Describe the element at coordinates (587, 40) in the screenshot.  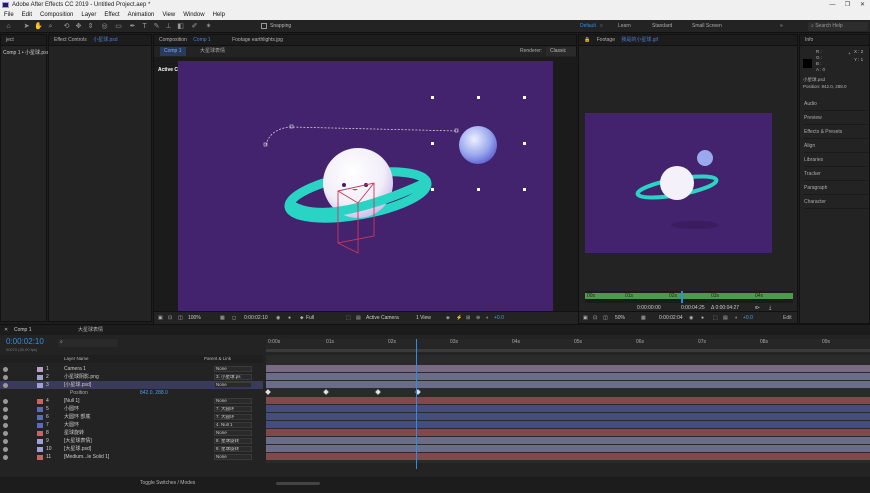
I see `footage-lock-icon: 🔒` at that location.